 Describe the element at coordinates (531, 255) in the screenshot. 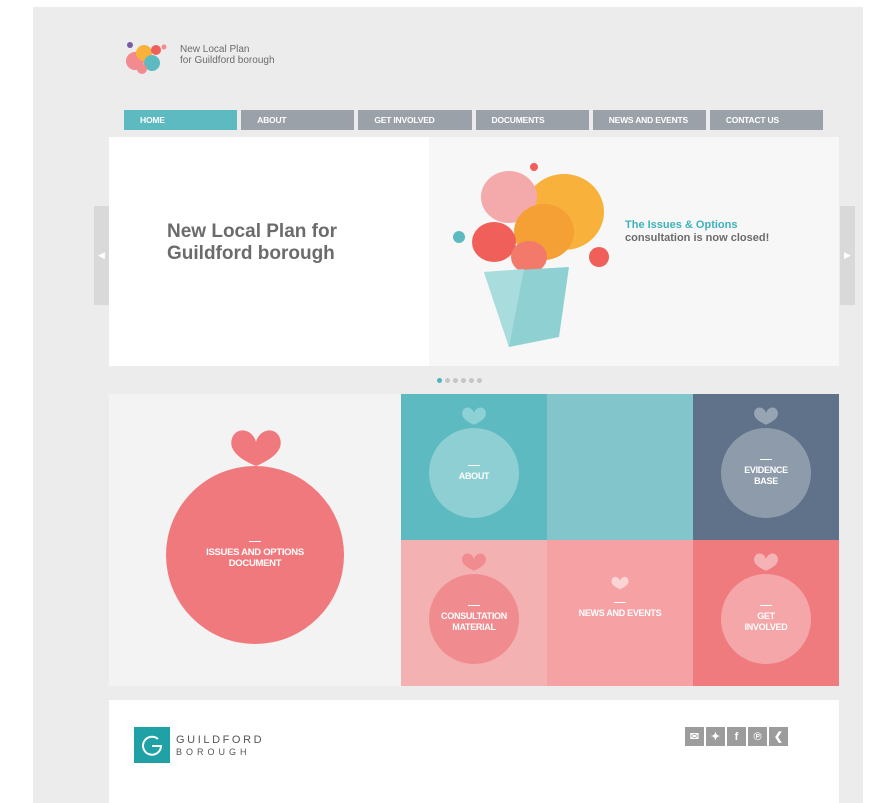

I see `bouquet-illustration-icon` at that location.